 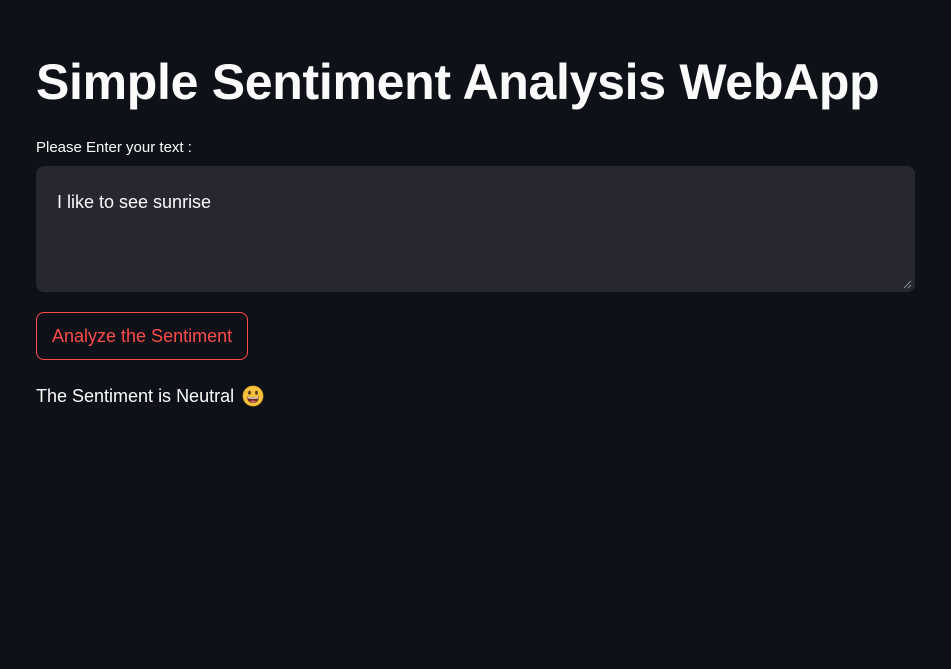 I want to click on page-title: Simple Sentiment Analysis WebApp, so click(x=458, y=82).